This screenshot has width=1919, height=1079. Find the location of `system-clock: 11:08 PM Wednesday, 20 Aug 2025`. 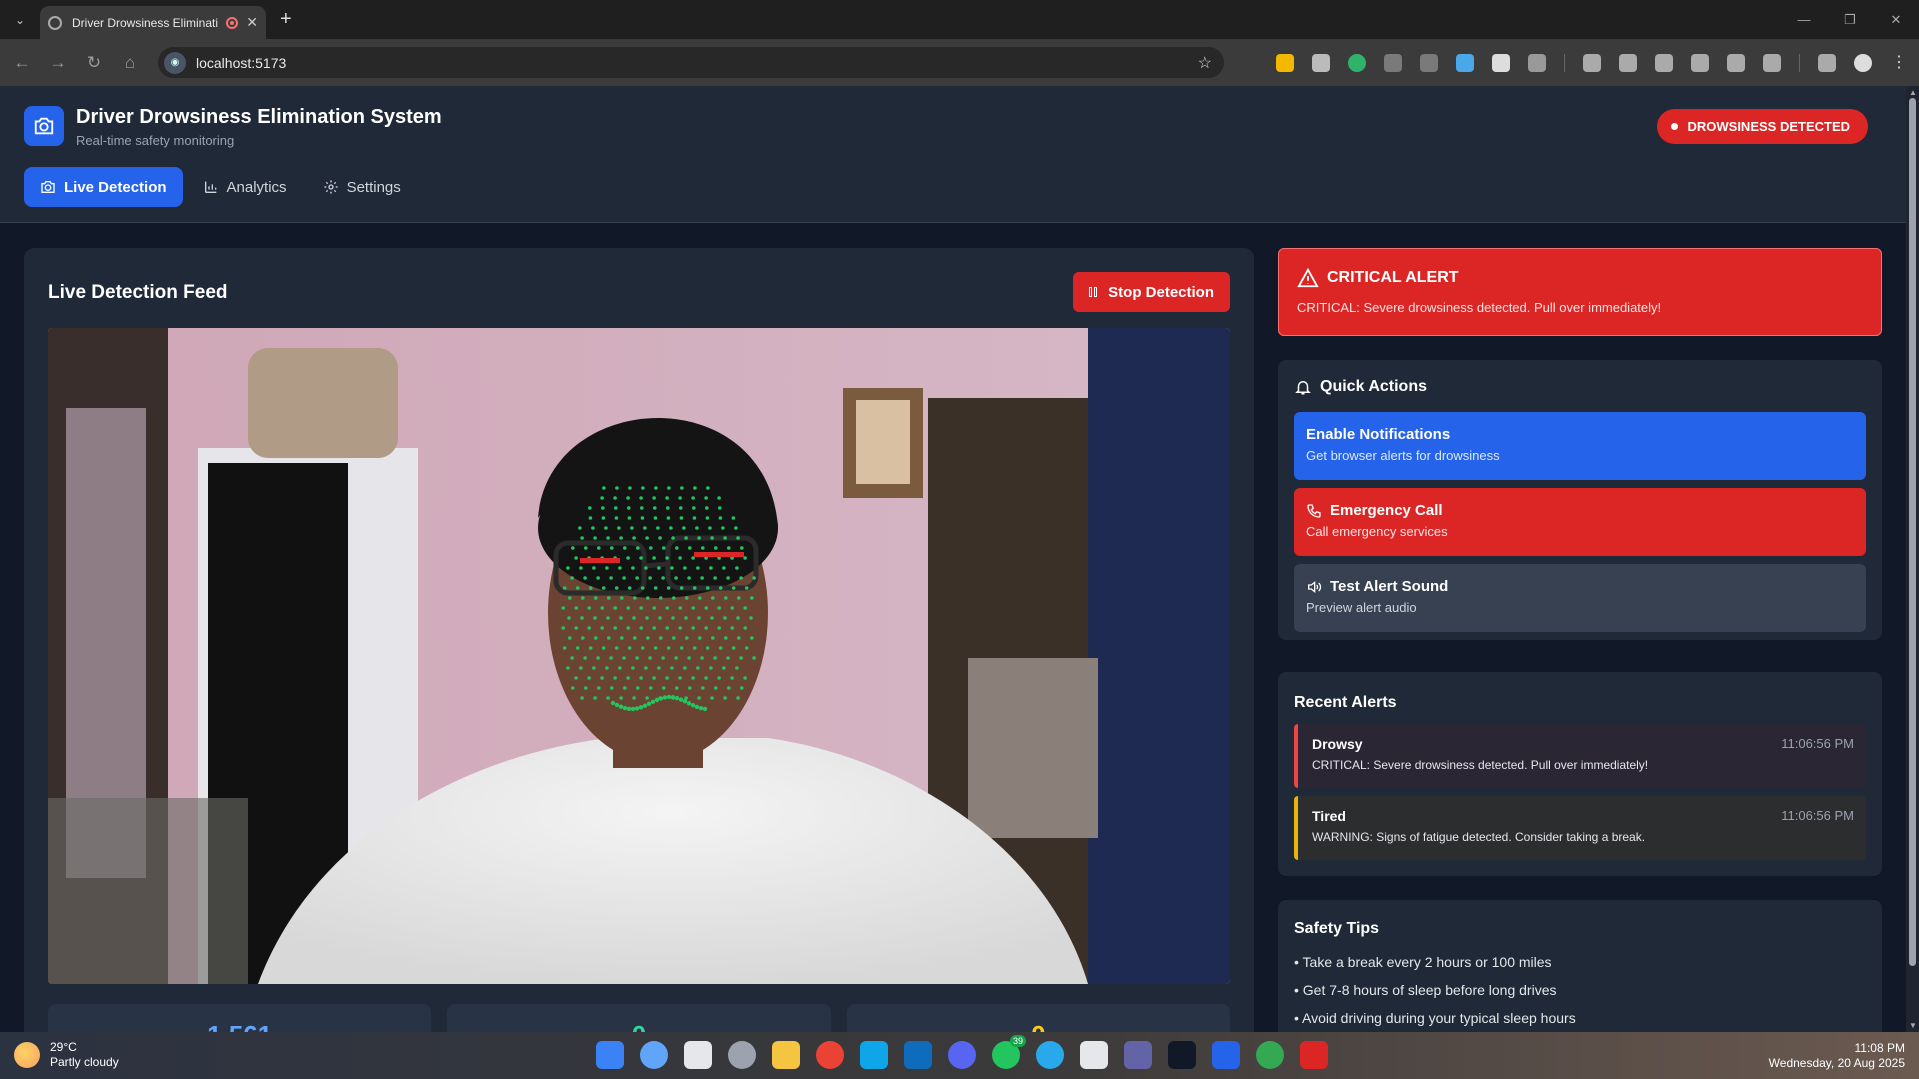

system-clock: 11:08 PM Wednesday, 20 Aug 2025 is located at coordinates (1837, 1056).